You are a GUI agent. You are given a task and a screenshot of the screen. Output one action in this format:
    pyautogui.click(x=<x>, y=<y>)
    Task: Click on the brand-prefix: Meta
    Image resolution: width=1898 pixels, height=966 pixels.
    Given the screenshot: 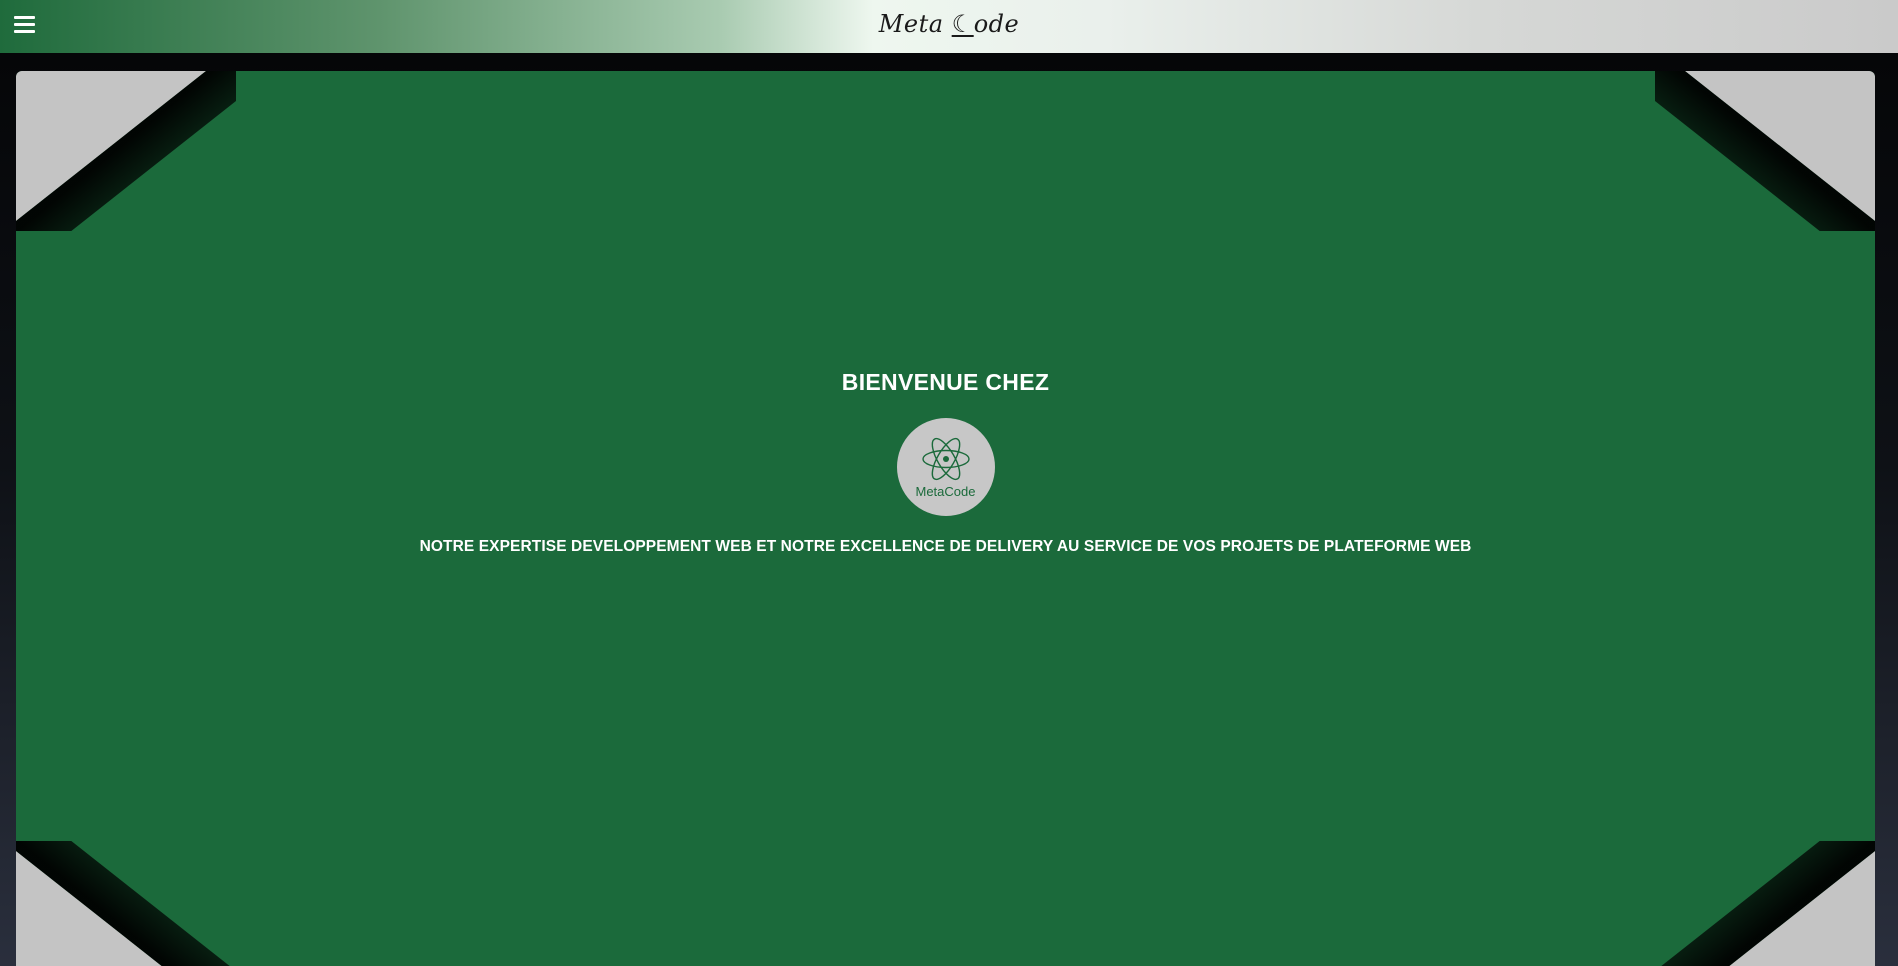 What is the action you would take?
    pyautogui.click(x=911, y=24)
    